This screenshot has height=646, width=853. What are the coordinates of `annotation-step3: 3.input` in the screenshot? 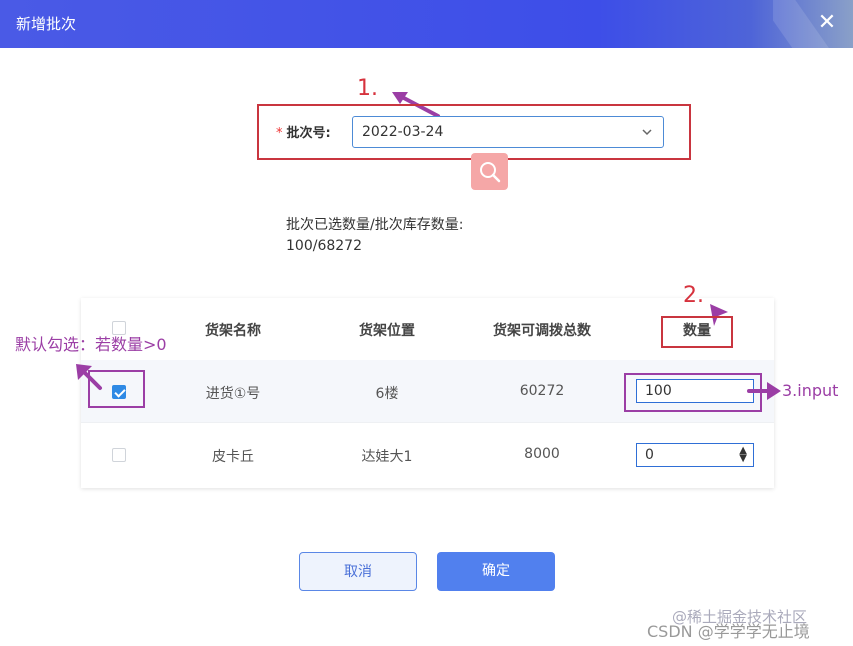 It's located at (810, 390).